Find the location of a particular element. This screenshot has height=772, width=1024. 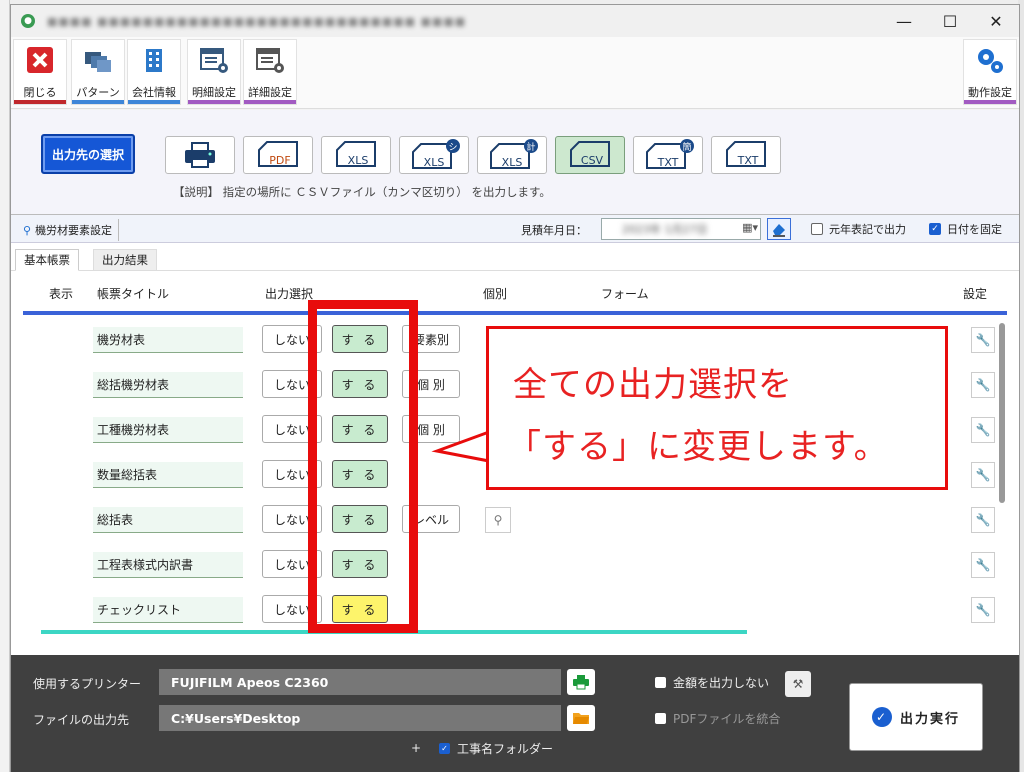

callout-line-1: 全ての出力選択を is located at coordinates (653, 385).